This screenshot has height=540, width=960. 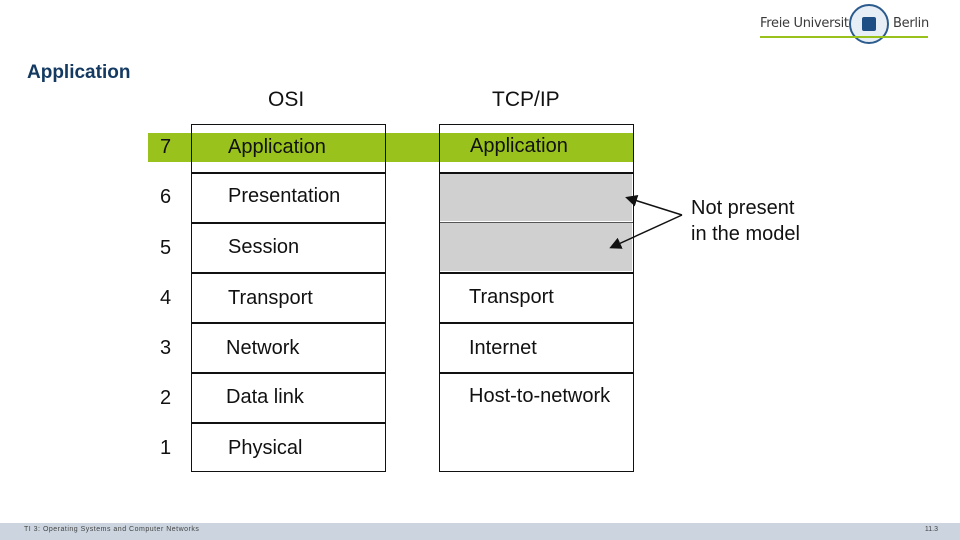 What do you see at coordinates (270, 298) in the screenshot?
I see `osi-layer-transport: Transport` at bounding box center [270, 298].